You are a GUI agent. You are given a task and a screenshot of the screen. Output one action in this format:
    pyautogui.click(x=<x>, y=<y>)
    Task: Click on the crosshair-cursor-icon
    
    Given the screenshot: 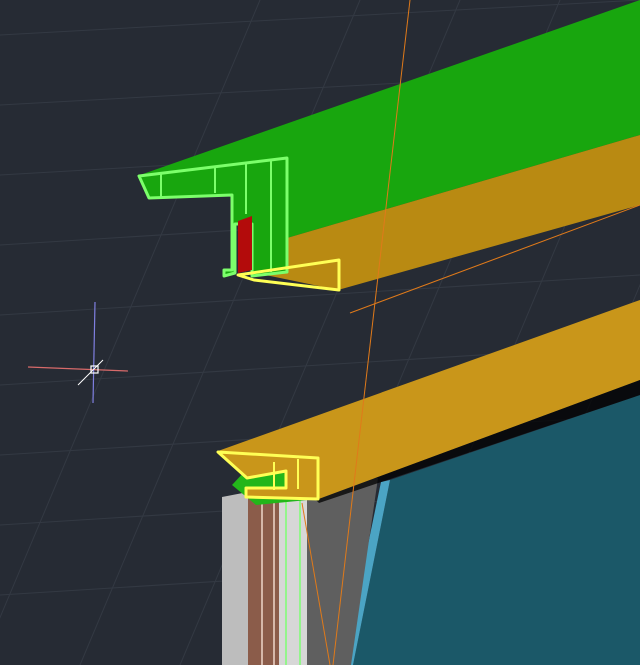 What is the action you would take?
    pyautogui.click(x=78, y=352)
    